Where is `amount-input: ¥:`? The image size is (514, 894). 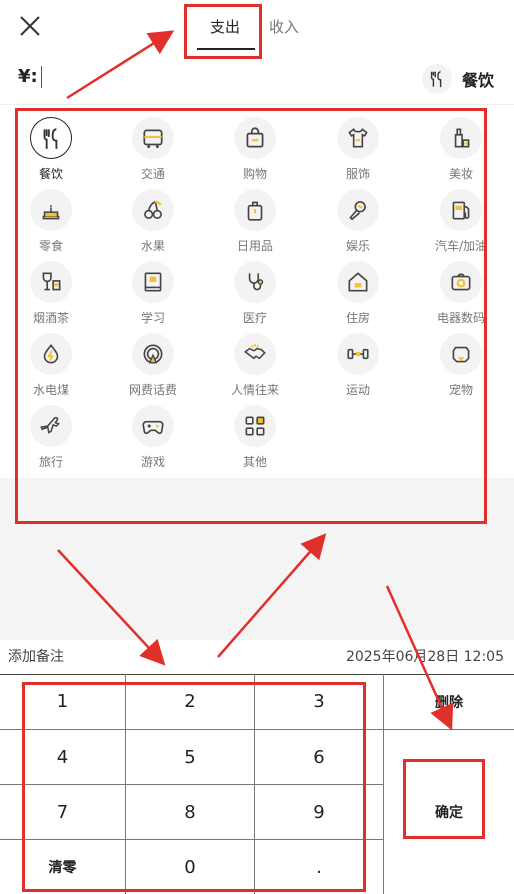 amount-input: ¥: is located at coordinates (30, 77).